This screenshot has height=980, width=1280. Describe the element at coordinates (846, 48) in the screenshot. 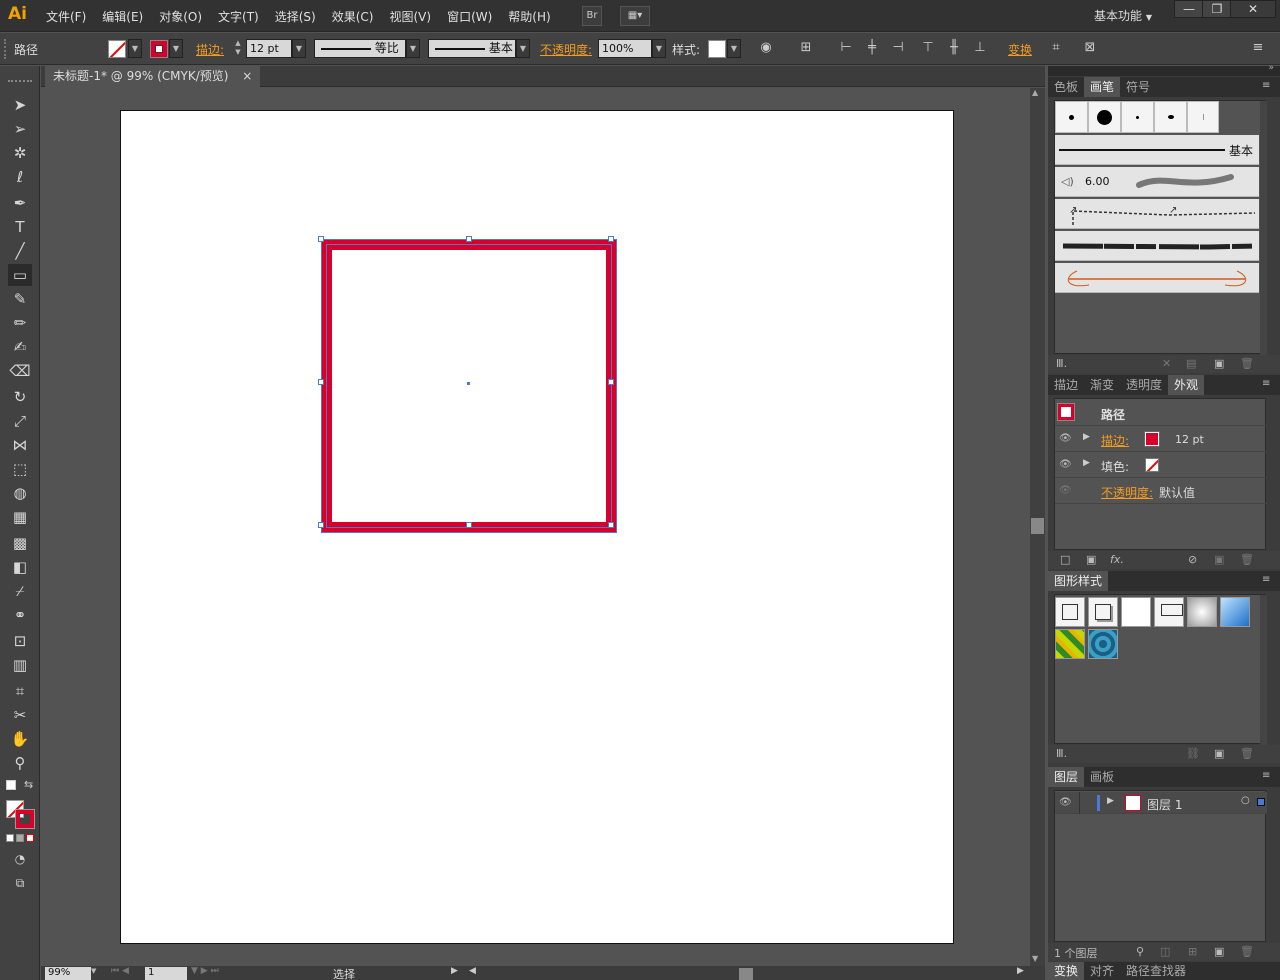

I see `align-left-icon: ⊢` at that location.